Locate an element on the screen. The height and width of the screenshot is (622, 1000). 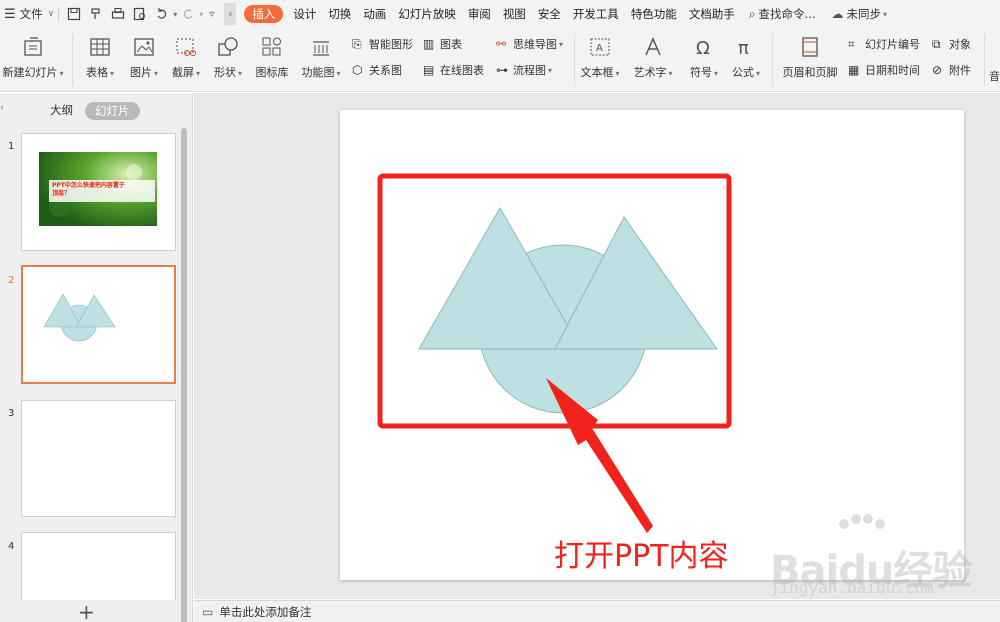
panel-tabs: ‹ 大纲 幻灯片 is located at coordinates (96, 111).